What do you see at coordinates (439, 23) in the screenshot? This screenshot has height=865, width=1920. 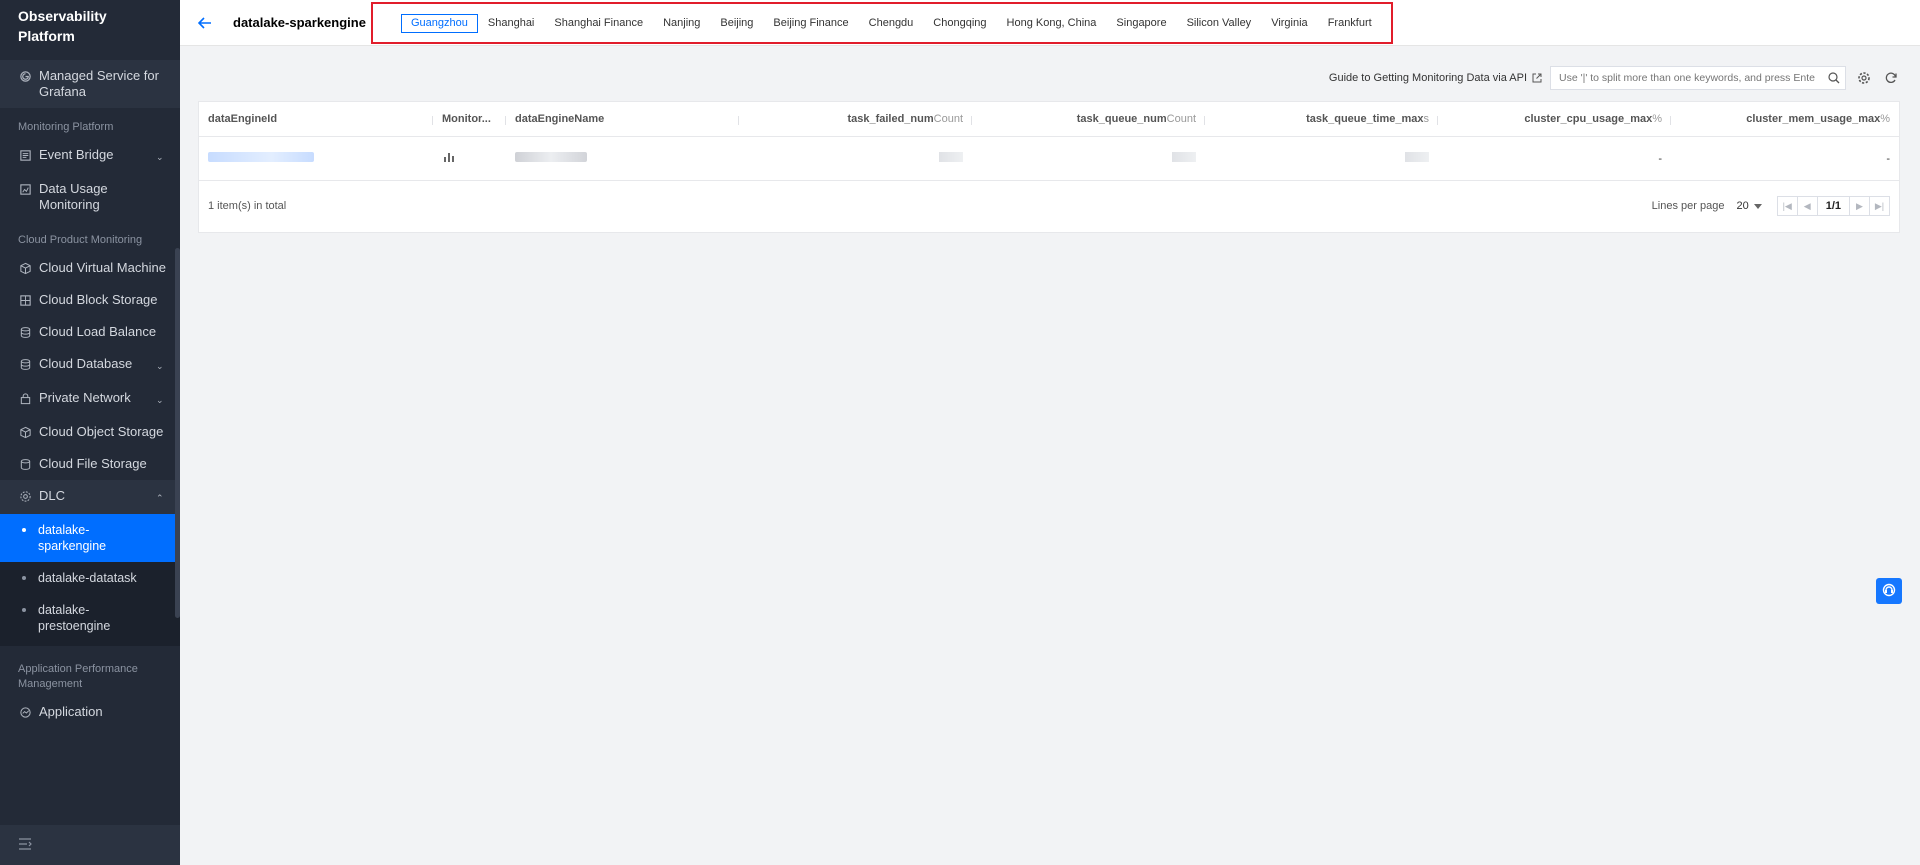 I see `region-tab: Guangzhou` at bounding box center [439, 23].